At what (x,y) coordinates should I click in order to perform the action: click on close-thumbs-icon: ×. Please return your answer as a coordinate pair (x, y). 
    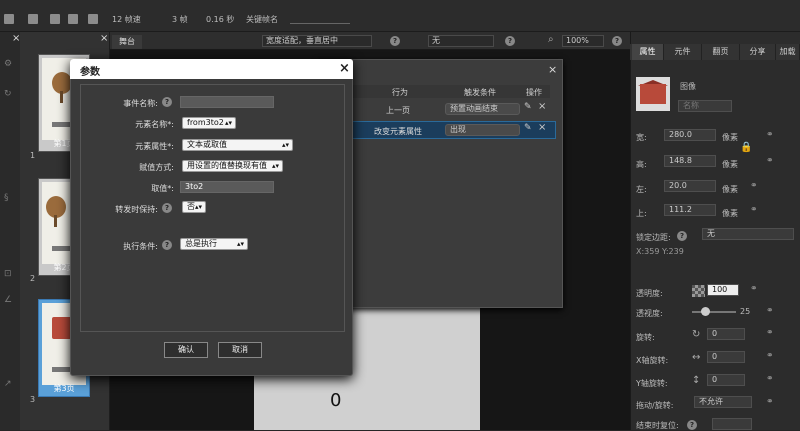
    Looking at the image, I should click on (104, 38).